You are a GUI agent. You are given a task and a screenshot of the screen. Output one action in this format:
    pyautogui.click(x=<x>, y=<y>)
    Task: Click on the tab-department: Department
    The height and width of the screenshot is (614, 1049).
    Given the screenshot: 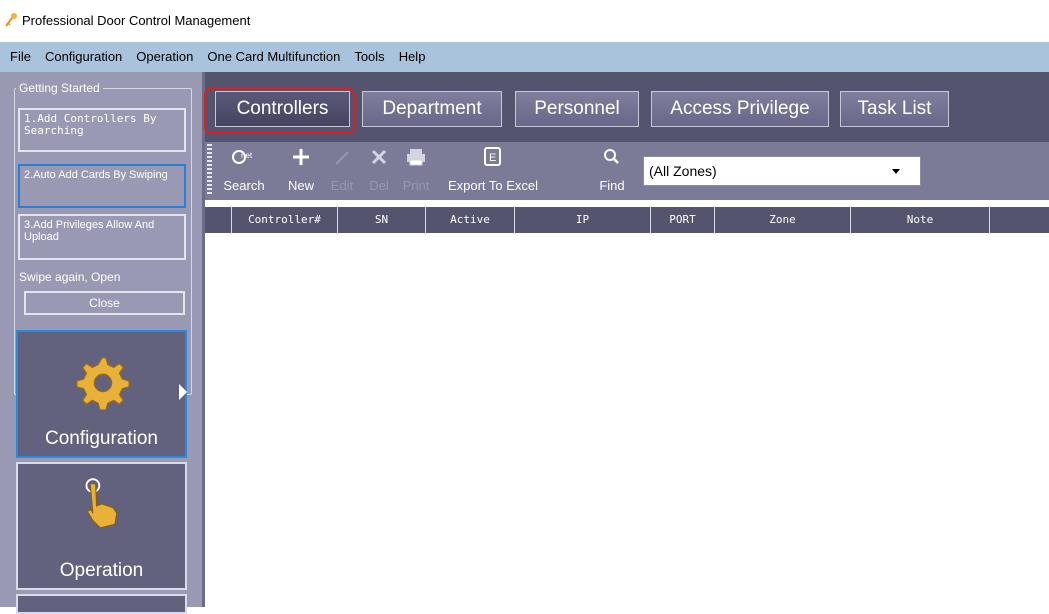 What is the action you would take?
    pyautogui.click(x=432, y=109)
    